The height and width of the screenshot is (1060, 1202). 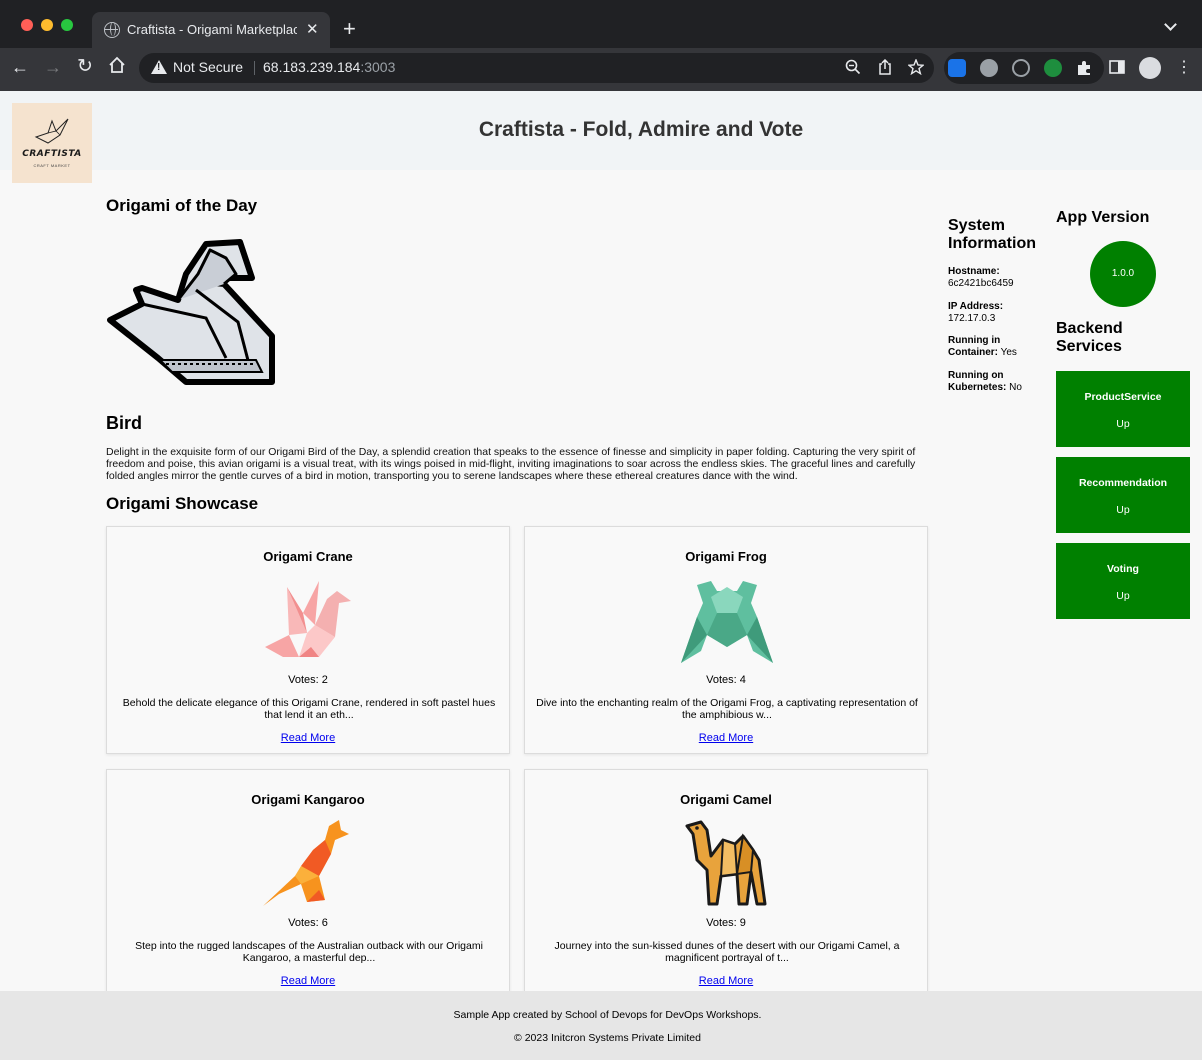 I want to click on extension-k-icon, so click(x=989, y=68).